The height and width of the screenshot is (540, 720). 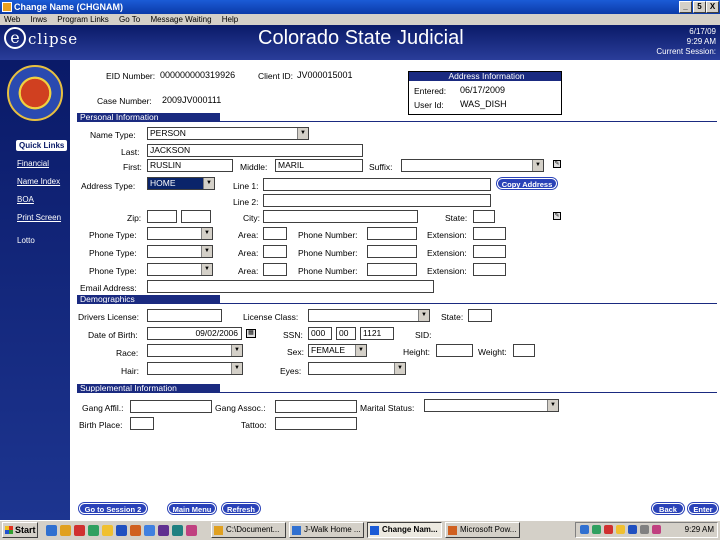 What do you see at coordinates (39, 217) in the screenshot?
I see `sidebar-item-print-screen: Print Screen` at bounding box center [39, 217].